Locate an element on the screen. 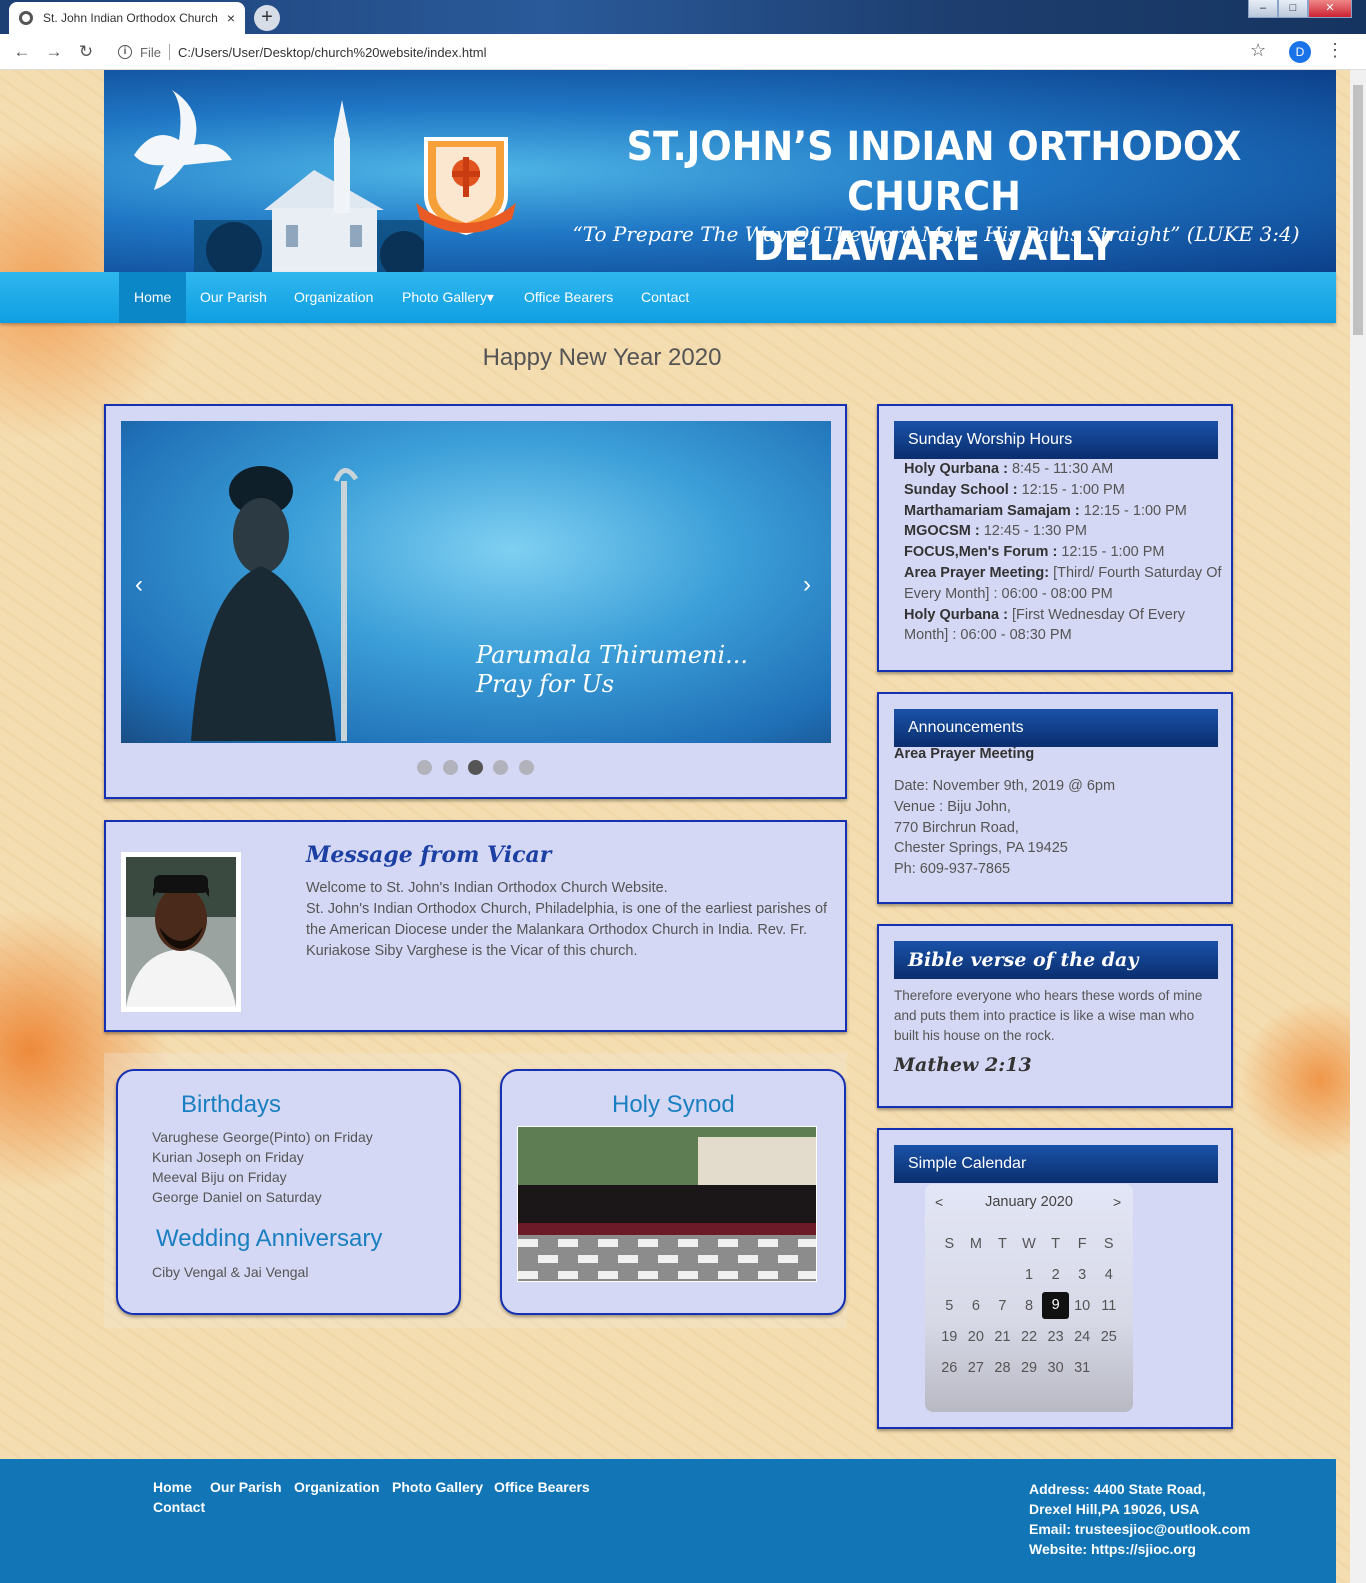  nav-contact: Contact is located at coordinates (665, 297).